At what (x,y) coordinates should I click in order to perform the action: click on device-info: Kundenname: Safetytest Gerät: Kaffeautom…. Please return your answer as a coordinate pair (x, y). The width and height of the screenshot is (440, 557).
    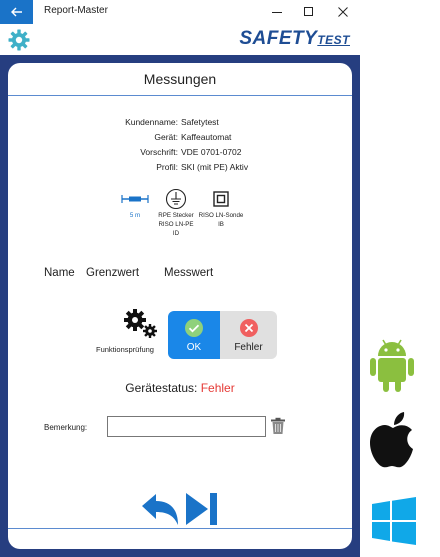
    Looking at the image, I should click on (180, 147).